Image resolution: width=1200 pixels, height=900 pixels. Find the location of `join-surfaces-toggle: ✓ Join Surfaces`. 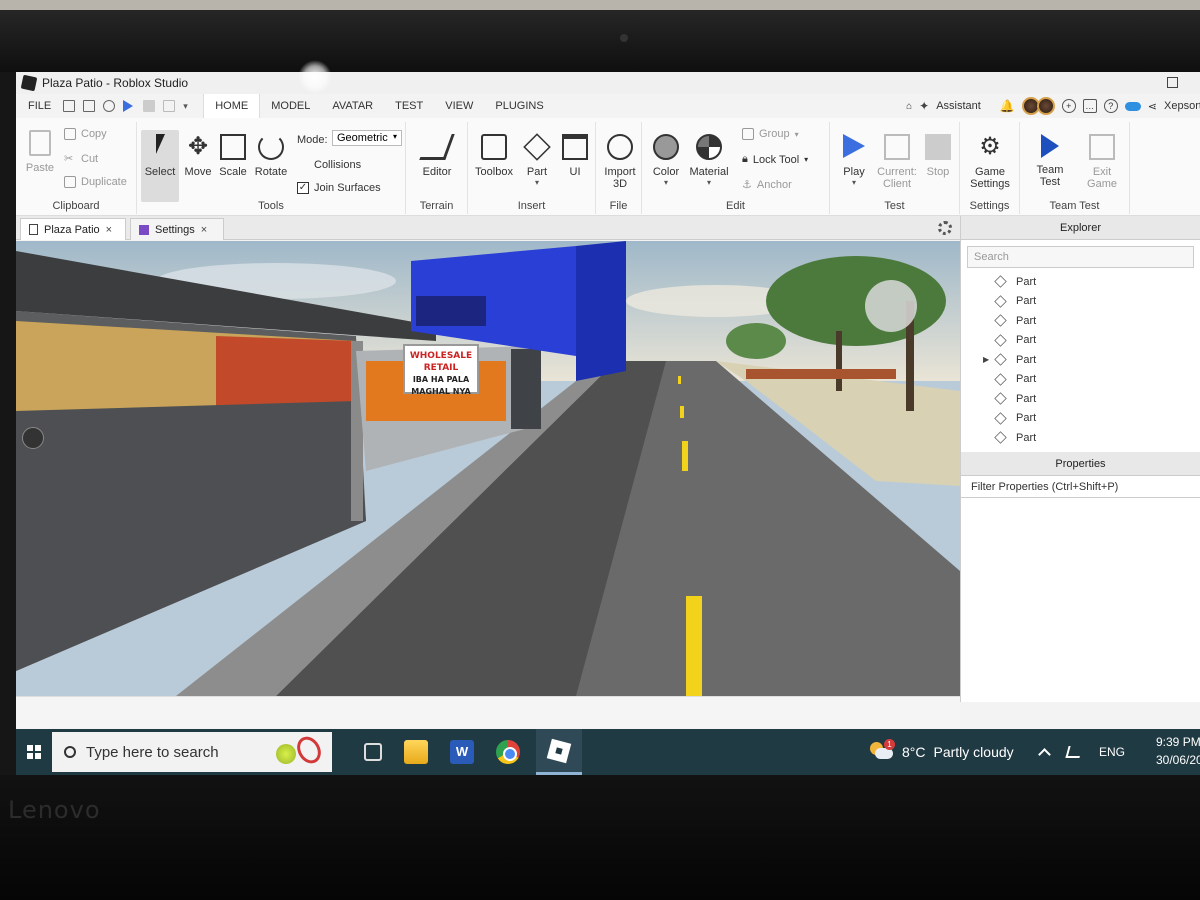

join-surfaces-toggle: ✓ Join Surfaces is located at coordinates (339, 188).